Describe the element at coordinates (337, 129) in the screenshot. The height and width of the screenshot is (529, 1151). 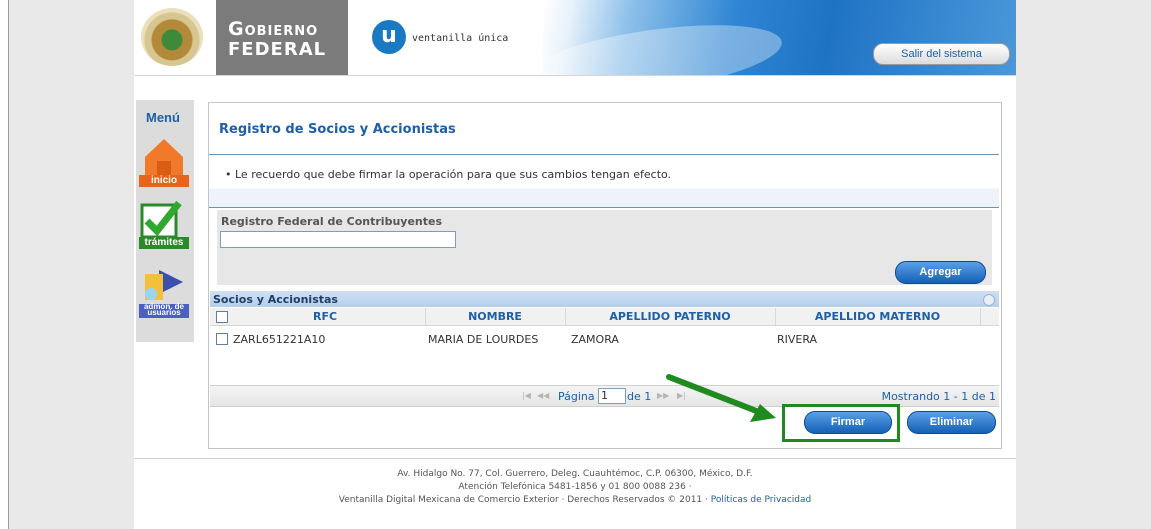
I see `page-title: Registro de Socios y Accionistas` at that location.